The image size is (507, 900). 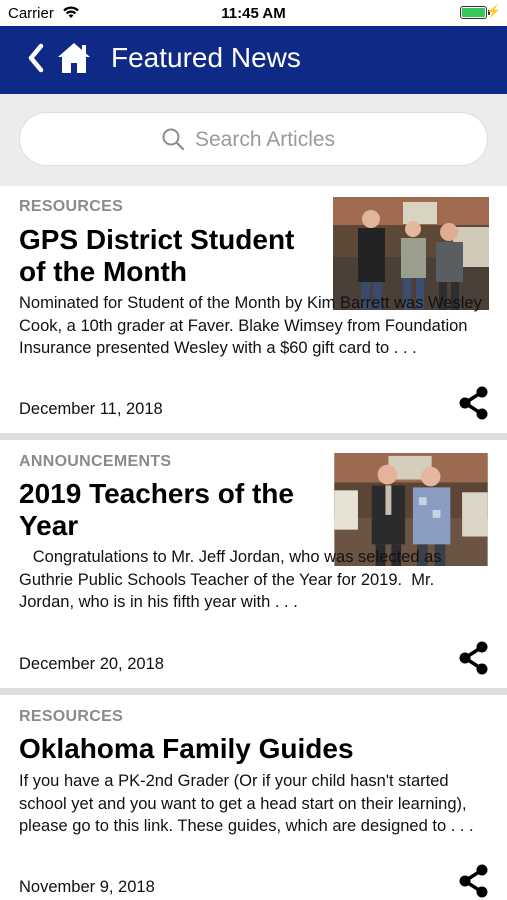 I want to click on nav-bar: Featured News, so click(x=253, y=60).